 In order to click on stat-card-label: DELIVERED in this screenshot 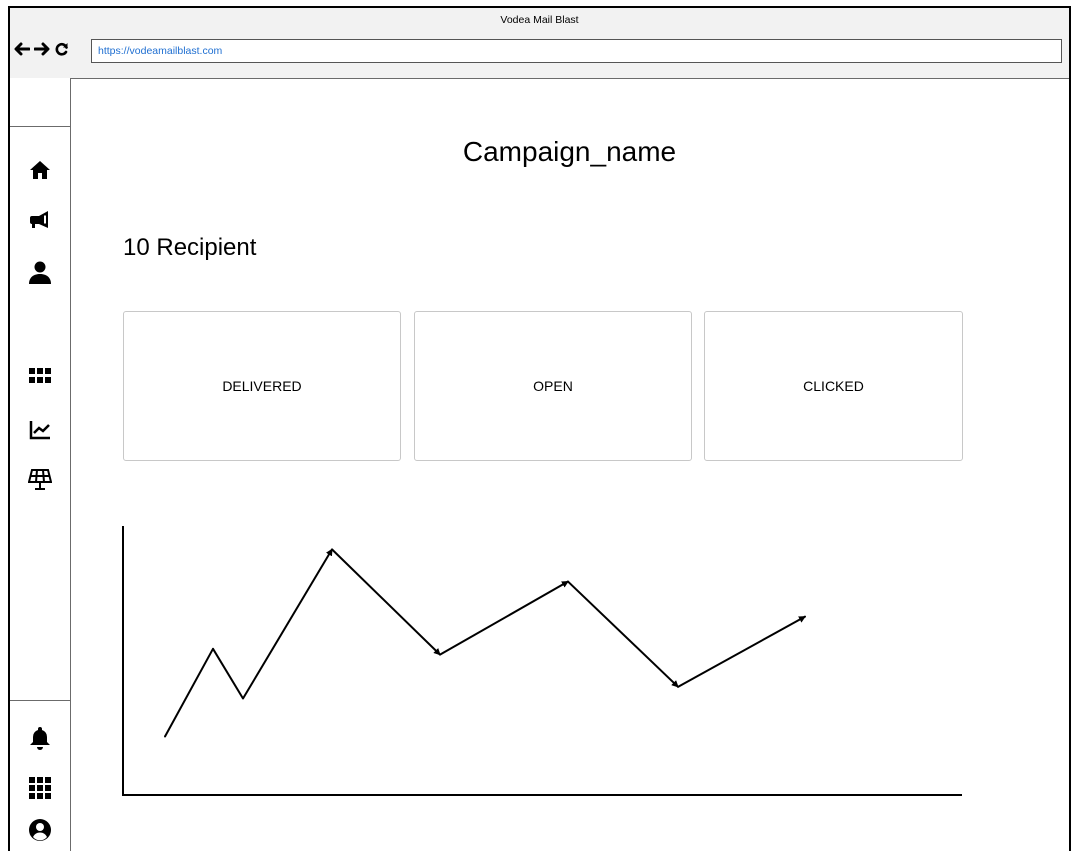, I will do `click(262, 386)`.